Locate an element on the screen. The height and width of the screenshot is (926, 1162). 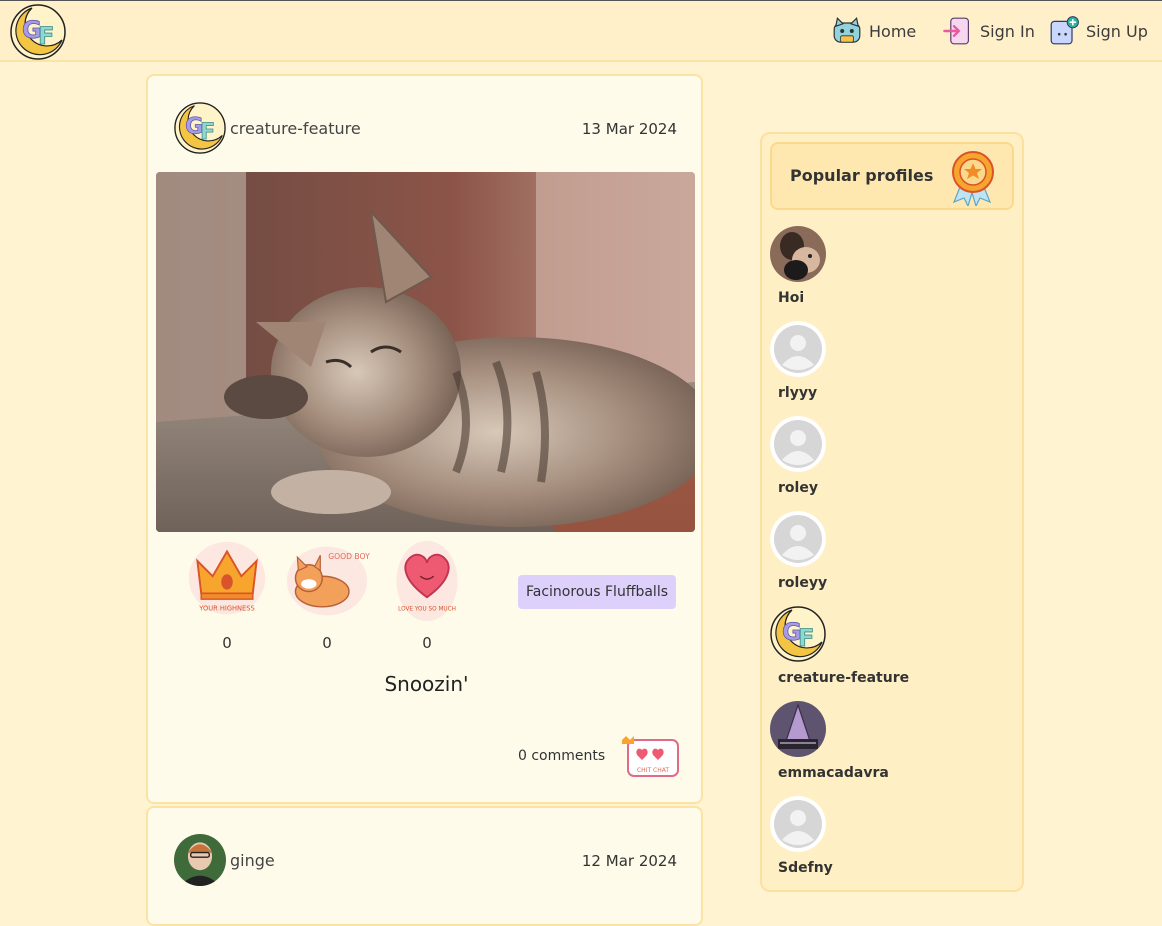
nav-home-link: Home is located at coordinates (873, 31).